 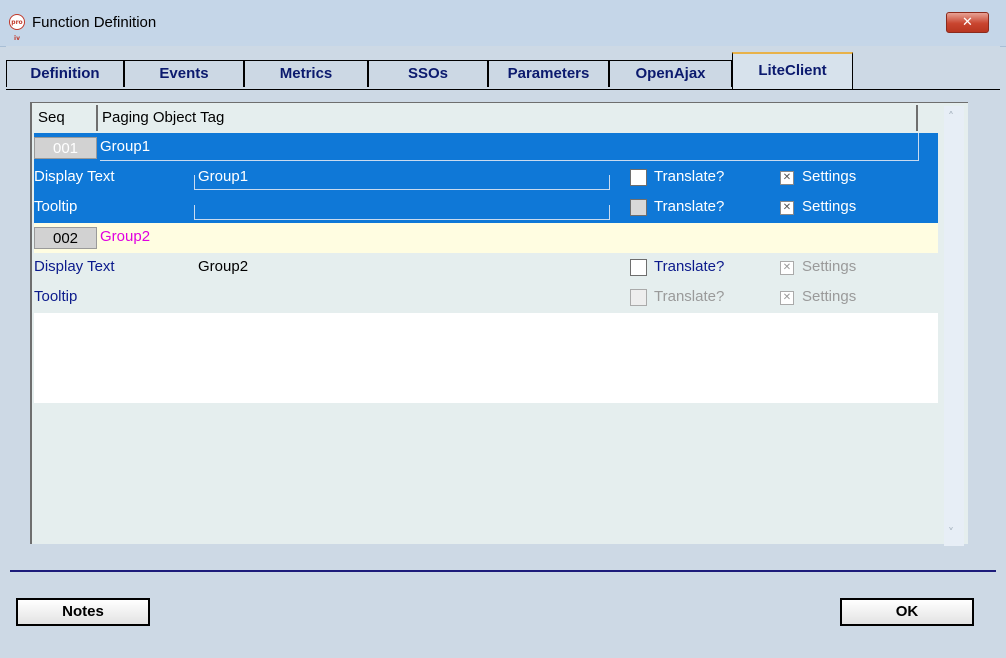 I want to click on scroll-up-arrow-icon: ˄, so click(x=951, y=117).